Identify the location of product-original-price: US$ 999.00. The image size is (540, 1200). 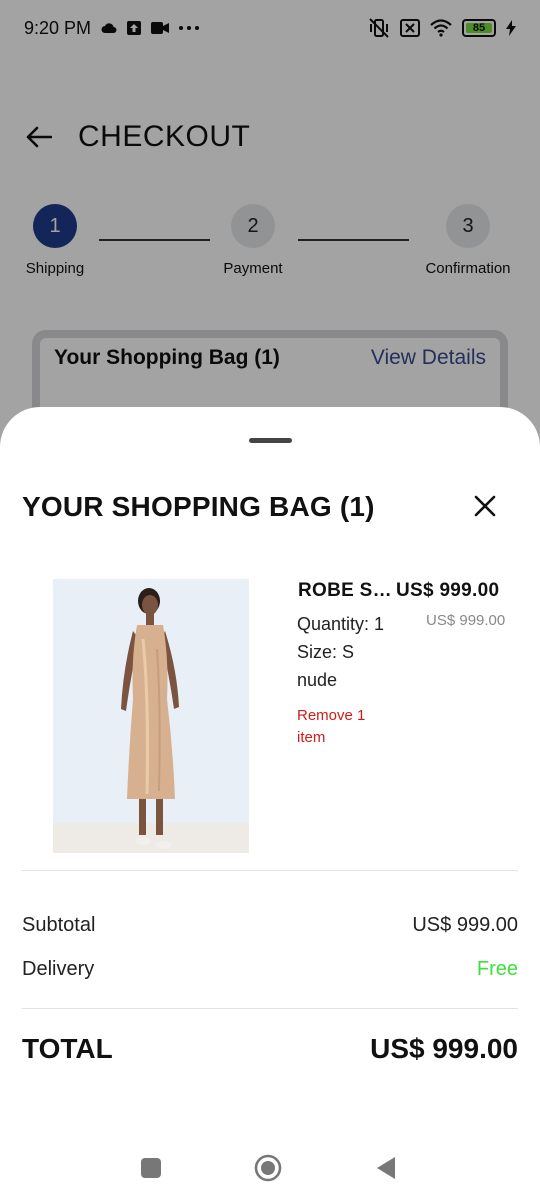
(466, 620).